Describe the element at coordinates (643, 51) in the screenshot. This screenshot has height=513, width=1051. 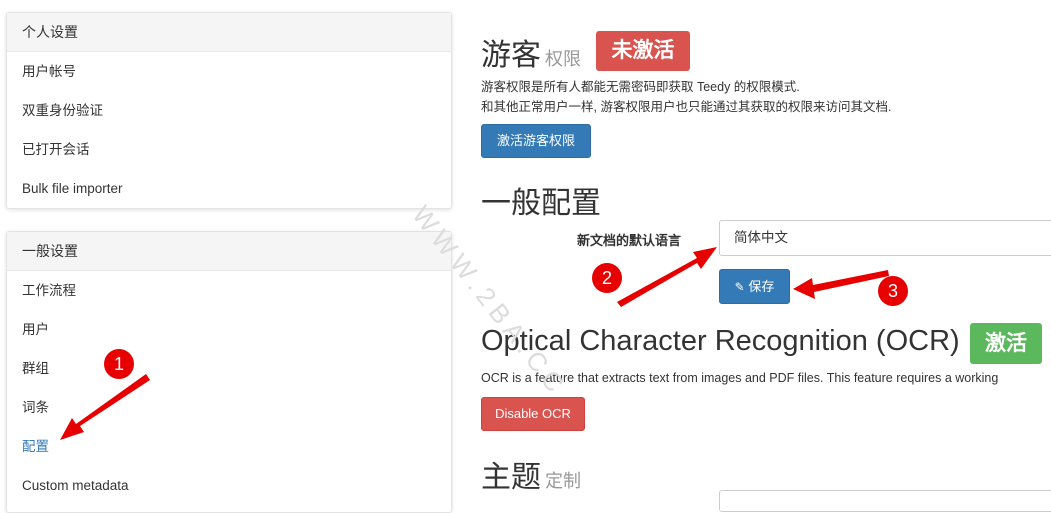
I see `guest-status-badge: 未激活` at that location.